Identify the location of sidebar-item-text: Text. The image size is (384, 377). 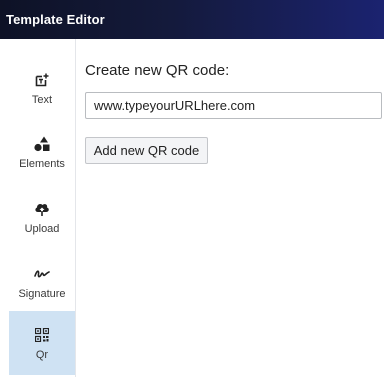
(42, 88).